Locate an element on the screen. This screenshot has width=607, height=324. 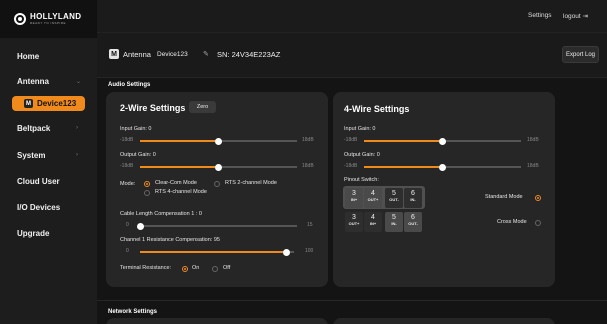
four-wire-title: 4-Wire Settings is located at coordinates (377, 109).